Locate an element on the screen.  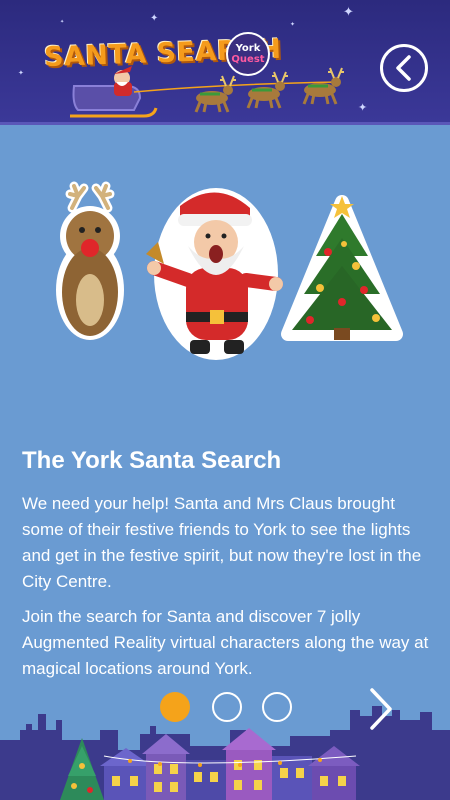
chevron-right-icon is located at coordinates (381, 709).